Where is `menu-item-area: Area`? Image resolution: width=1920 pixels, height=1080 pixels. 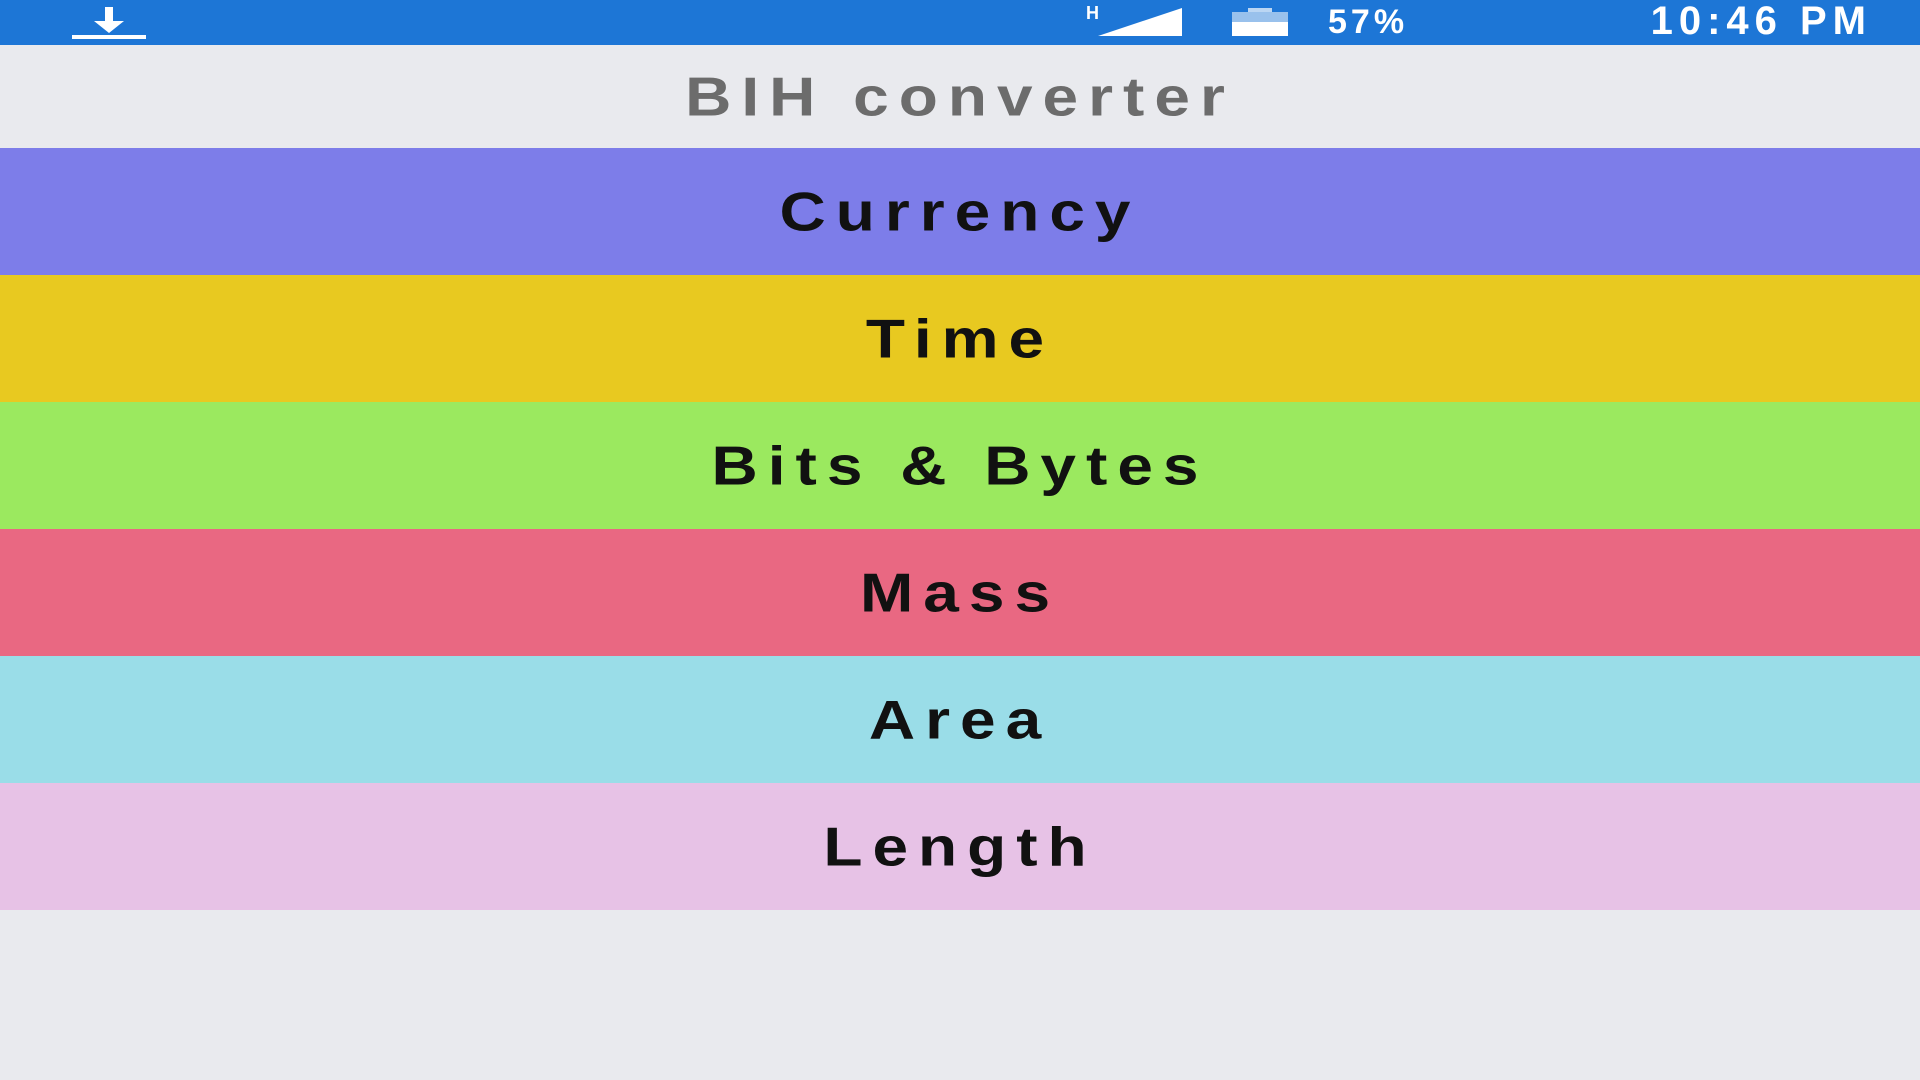 menu-item-area: Area is located at coordinates (960, 719).